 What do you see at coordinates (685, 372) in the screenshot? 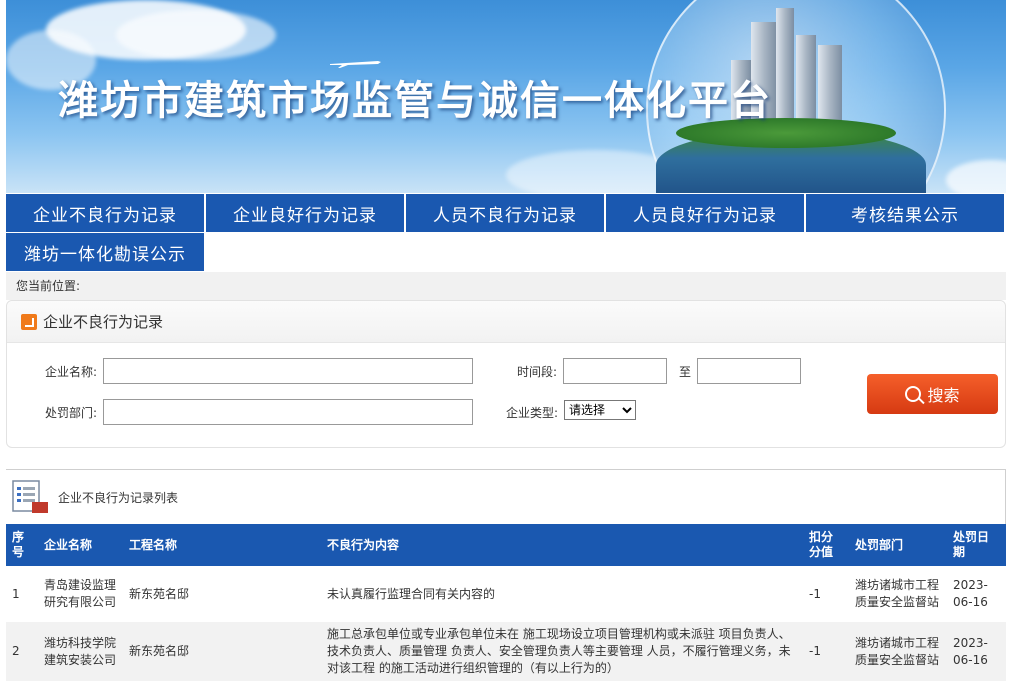
I see `to-label: 至` at bounding box center [685, 372].